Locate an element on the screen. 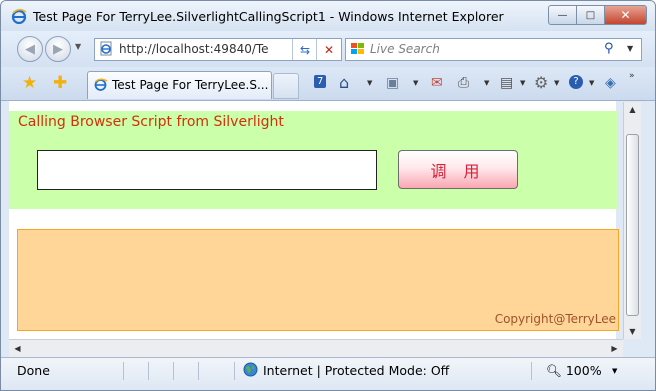 This screenshot has width=656, height=391. zoom-dropdown: ▼ is located at coordinates (614, 371).